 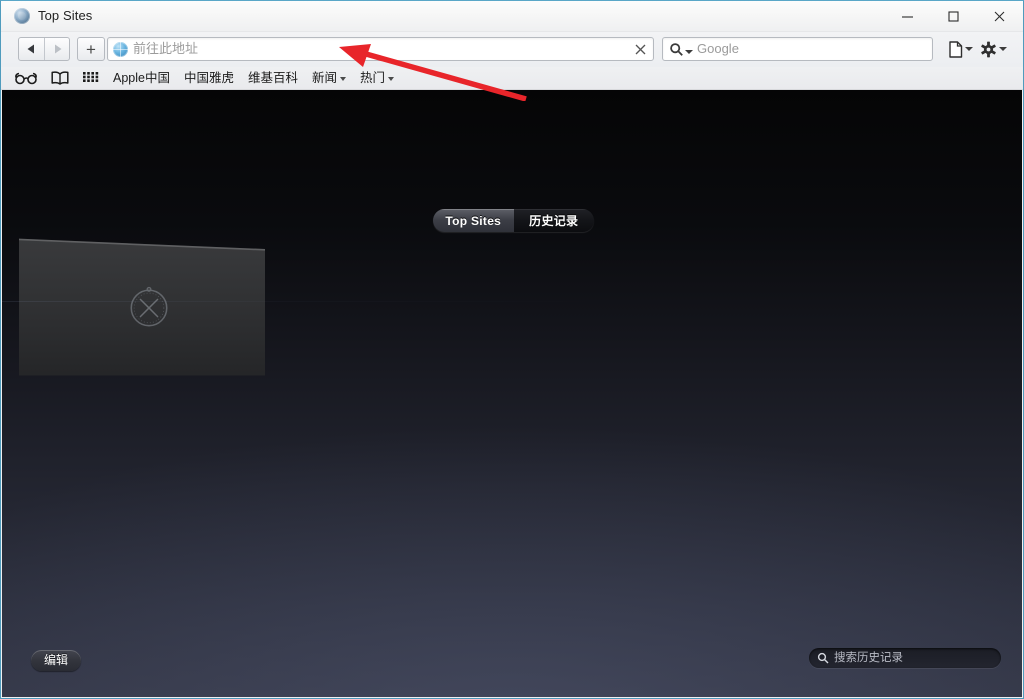 I want to click on bookmark-folder-news: 新闻, so click(x=329, y=78).